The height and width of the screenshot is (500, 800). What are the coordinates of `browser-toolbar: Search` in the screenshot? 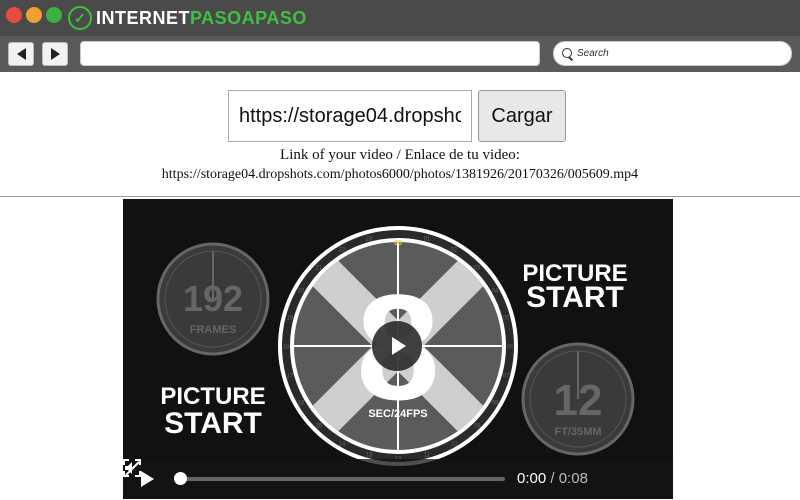 It's located at (400, 54).